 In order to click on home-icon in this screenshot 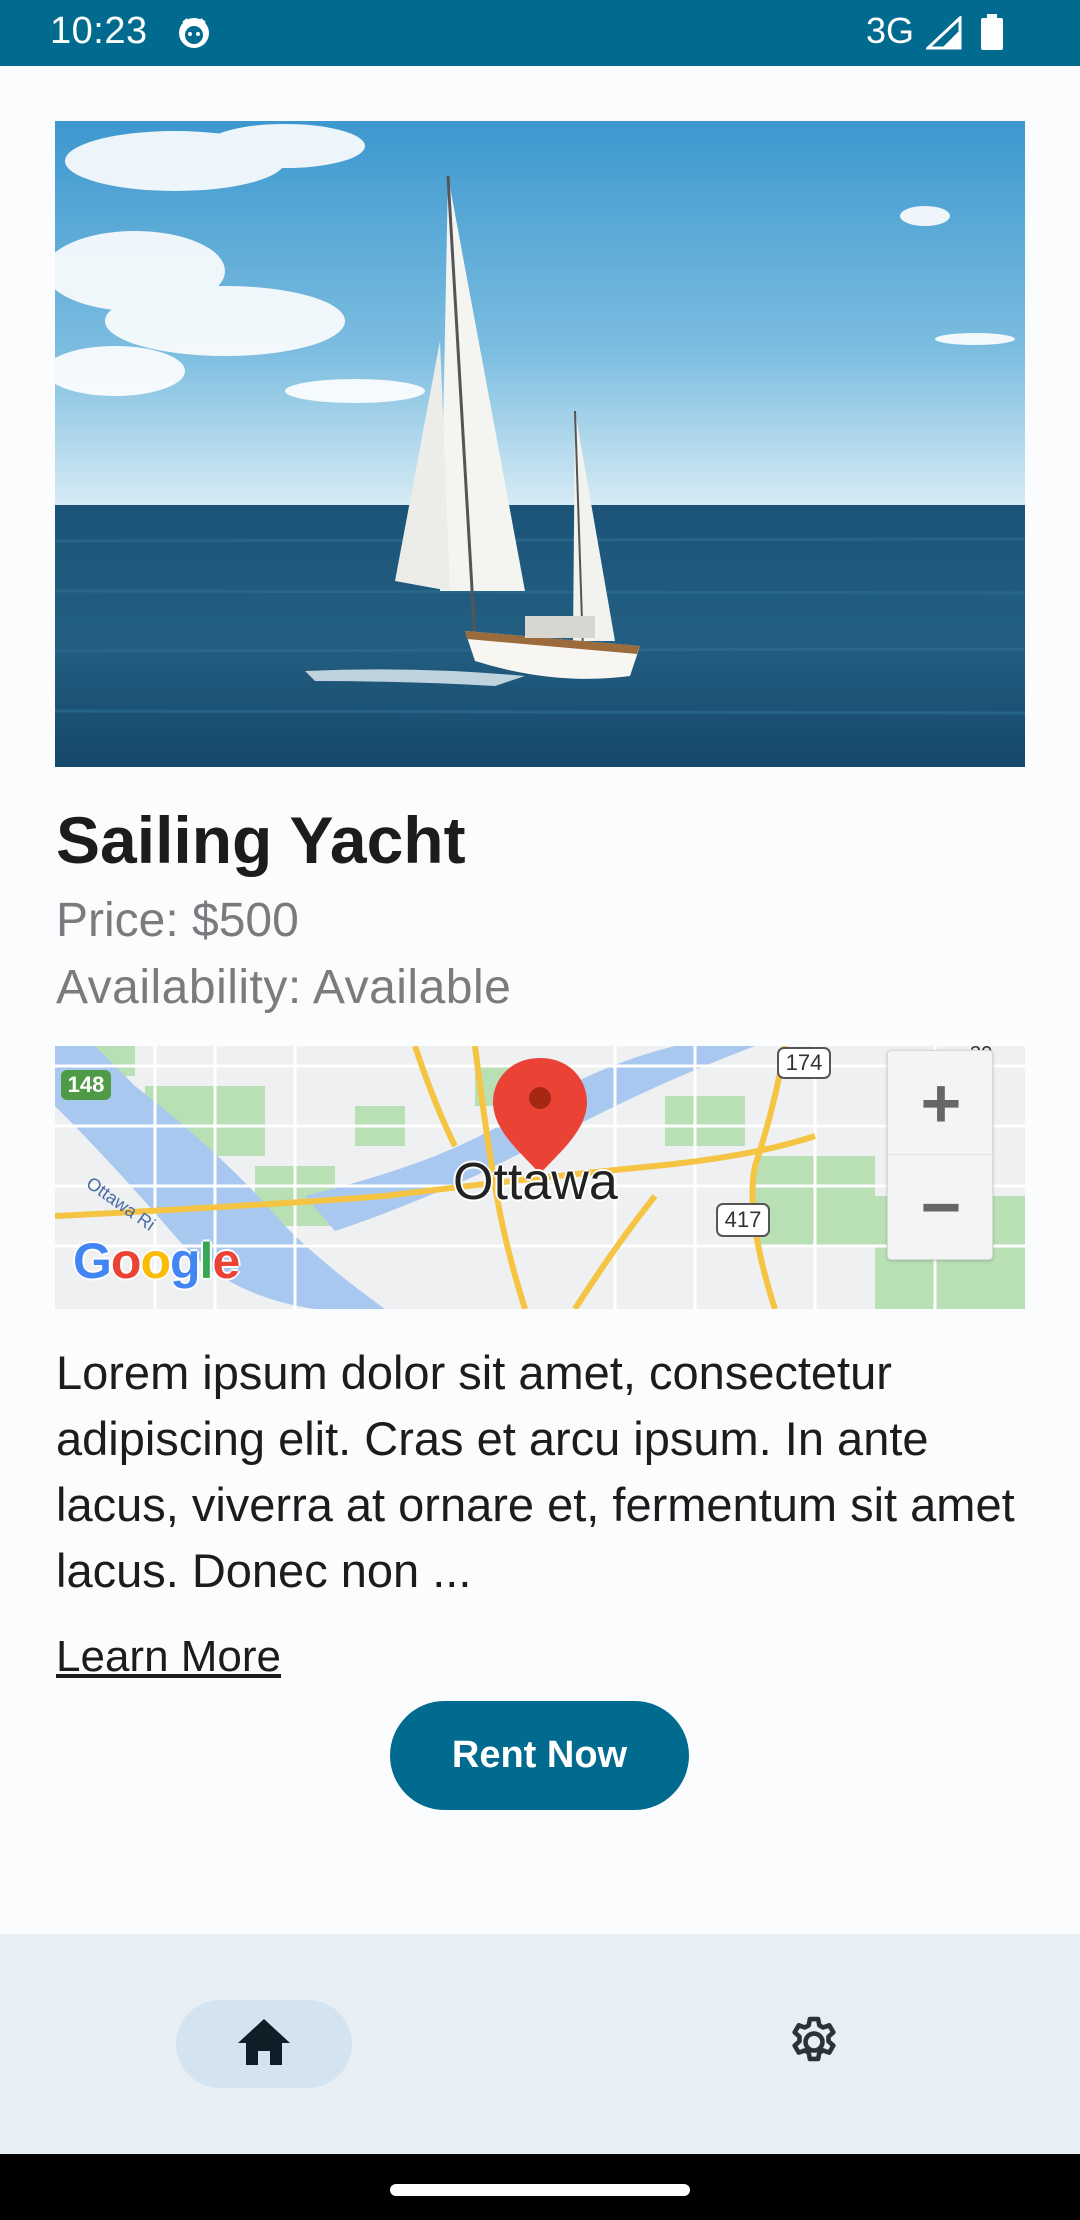, I will do `click(264, 2044)`.